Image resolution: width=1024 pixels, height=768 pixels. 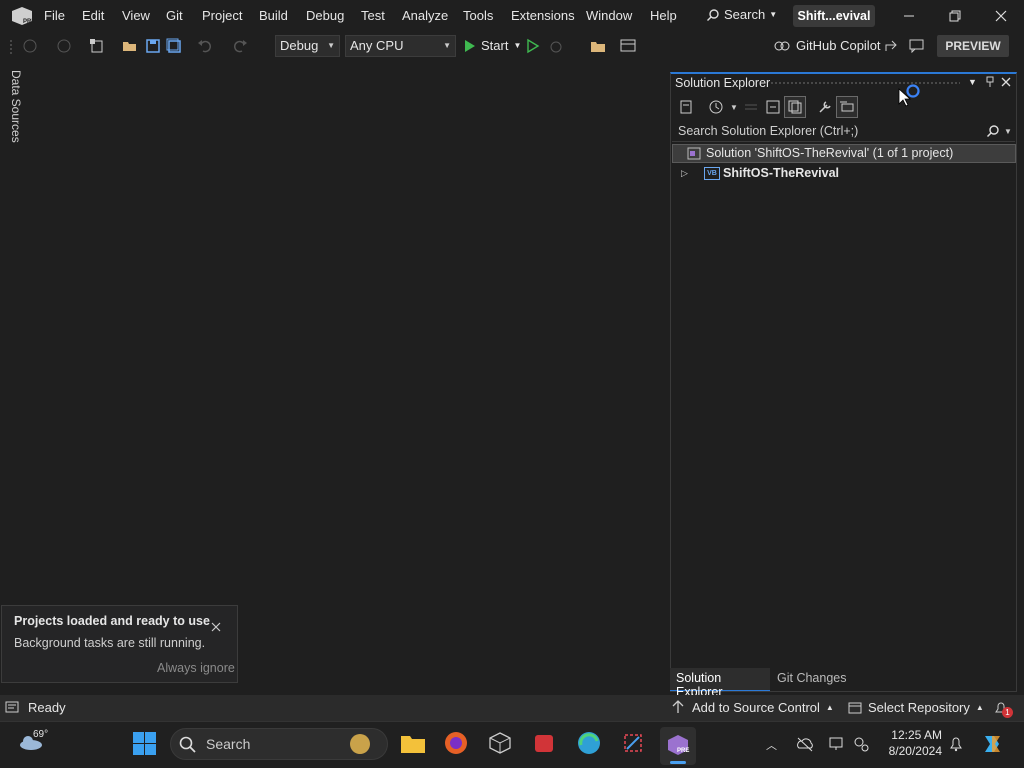 I want to click on visual-studio-taskbar-button: PRE, so click(x=678, y=746).